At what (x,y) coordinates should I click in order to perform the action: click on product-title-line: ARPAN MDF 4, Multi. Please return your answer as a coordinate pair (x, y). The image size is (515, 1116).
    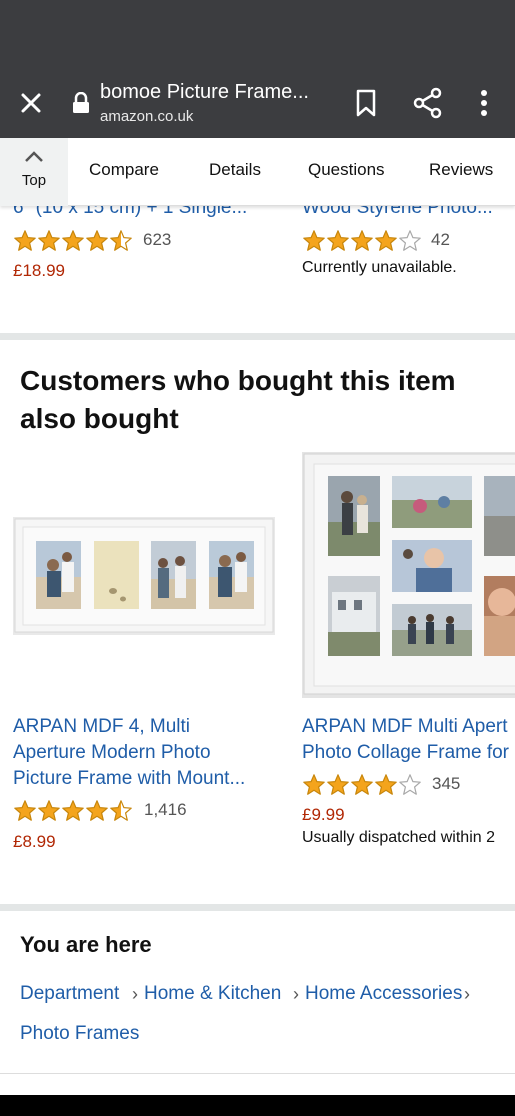
    Looking at the image, I should click on (101, 727).